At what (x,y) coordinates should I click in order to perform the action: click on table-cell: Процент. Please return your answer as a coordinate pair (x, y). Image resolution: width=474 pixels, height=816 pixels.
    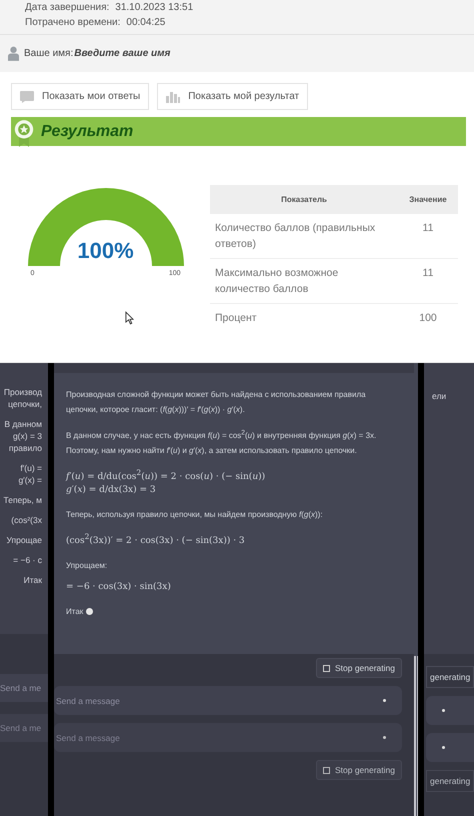
    Looking at the image, I should click on (304, 318).